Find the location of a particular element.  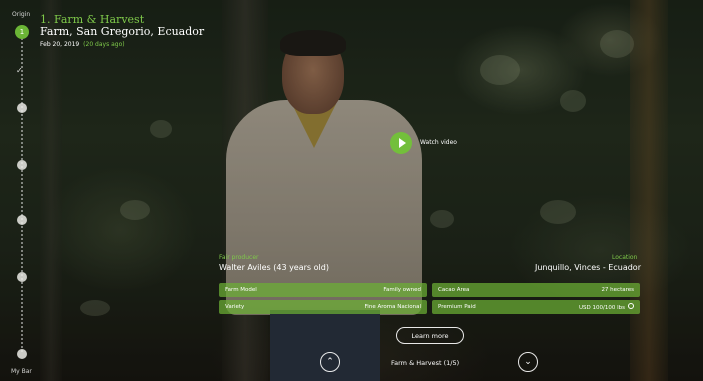

rail-origin-label: Origin is located at coordinates (21, 14).